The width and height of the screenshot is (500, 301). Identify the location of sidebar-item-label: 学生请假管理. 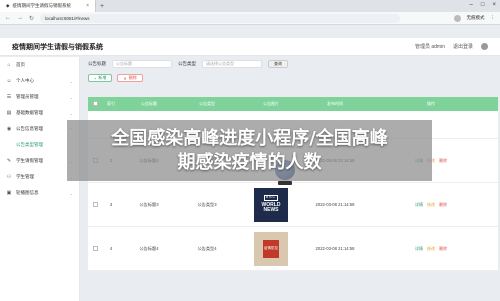
(29, 160).